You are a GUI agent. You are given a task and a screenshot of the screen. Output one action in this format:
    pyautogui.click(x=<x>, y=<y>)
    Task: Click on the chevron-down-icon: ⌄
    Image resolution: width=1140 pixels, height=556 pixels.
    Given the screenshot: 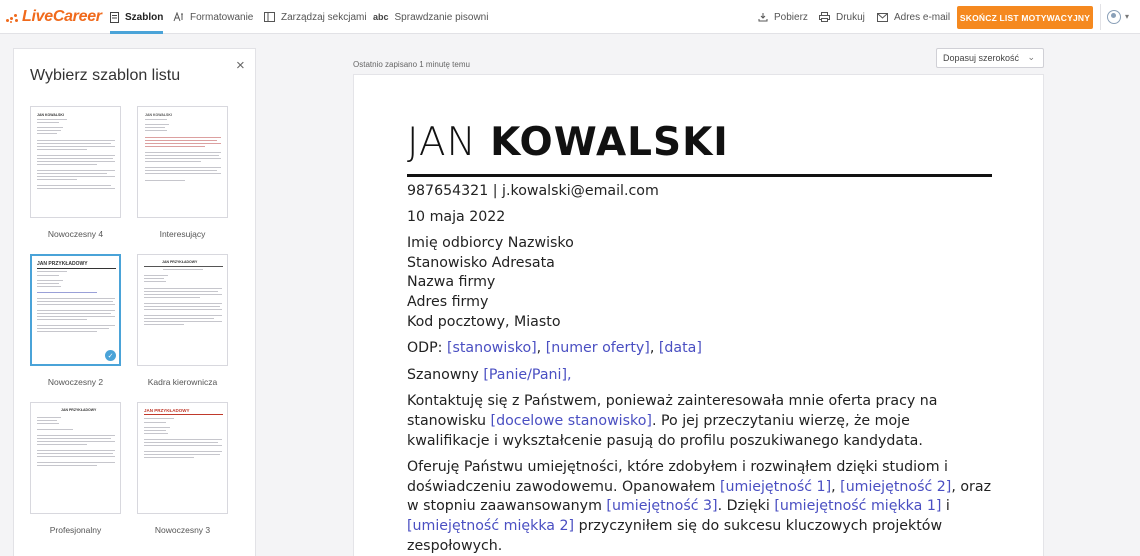 What is the action you would take?
    pyautogui.click(x=1031, y=57)
    